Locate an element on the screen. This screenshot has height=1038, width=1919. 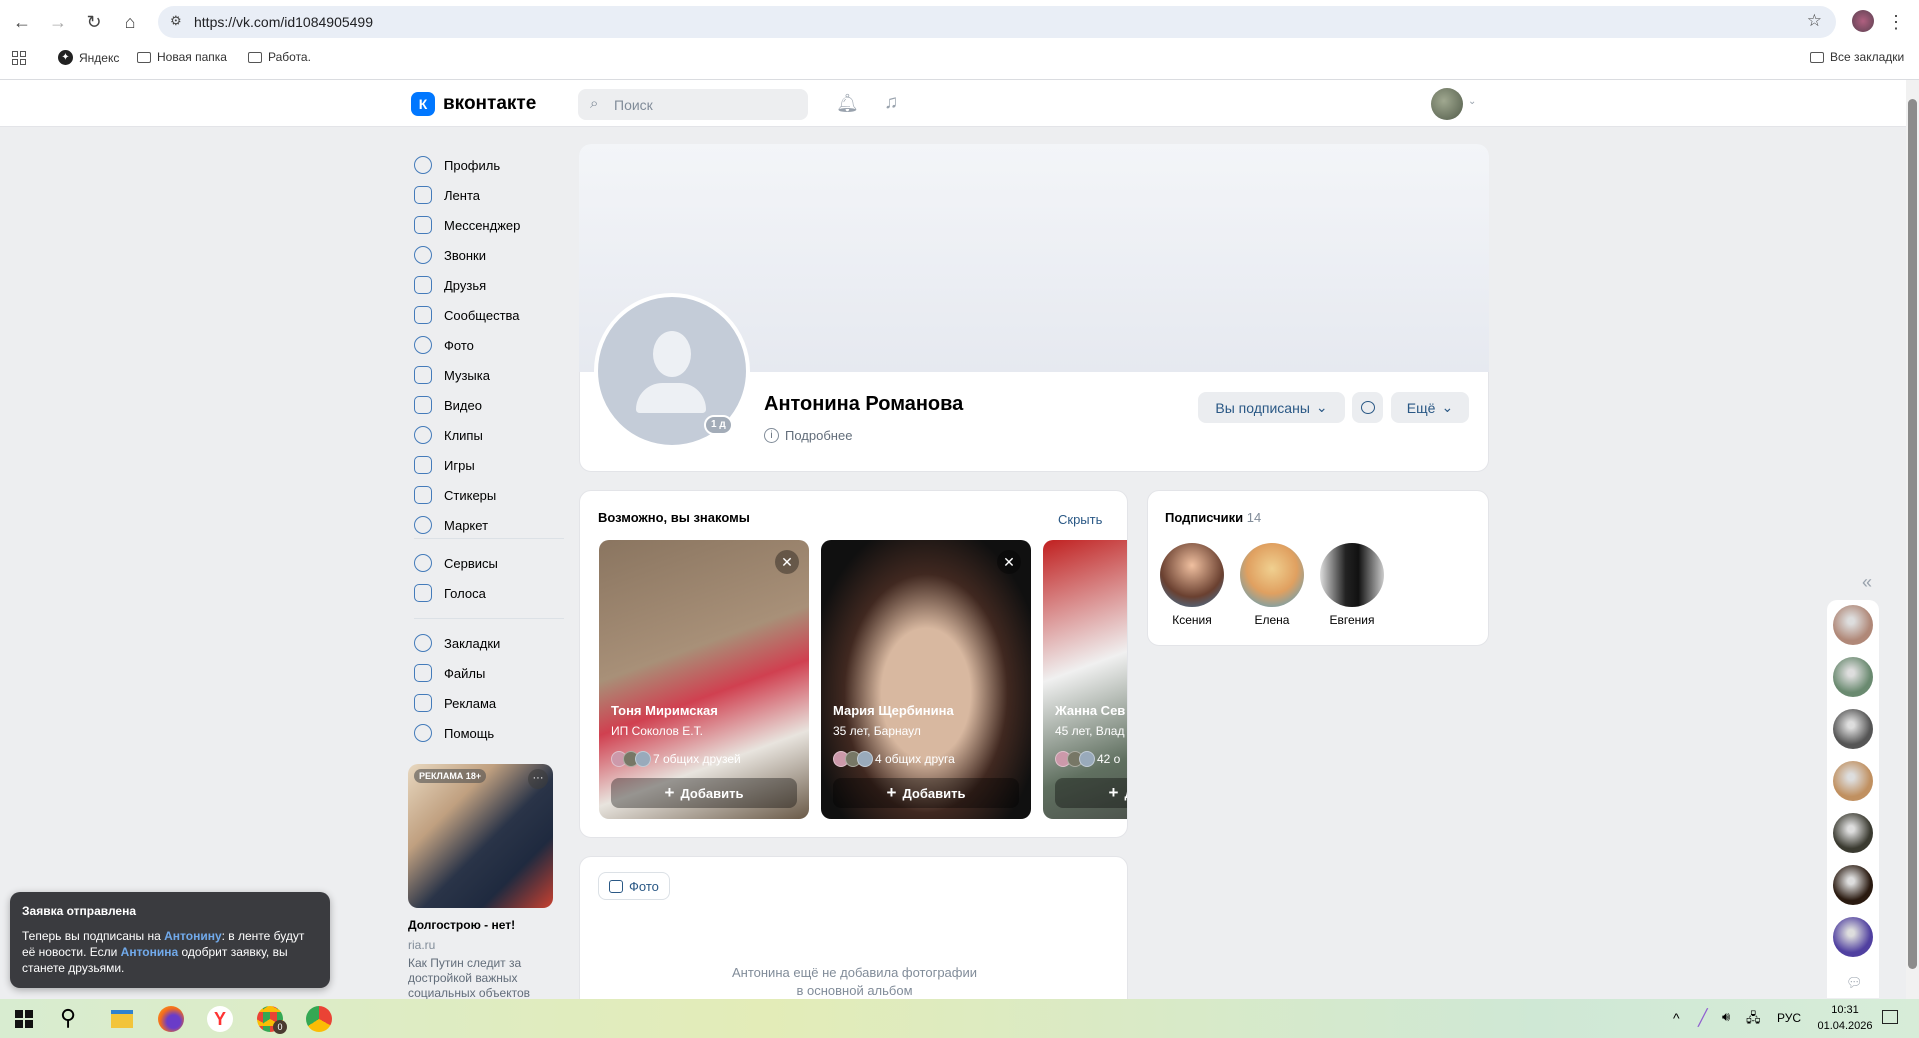
menu-icon: ⋮ is located at coordinates (1896, 22).